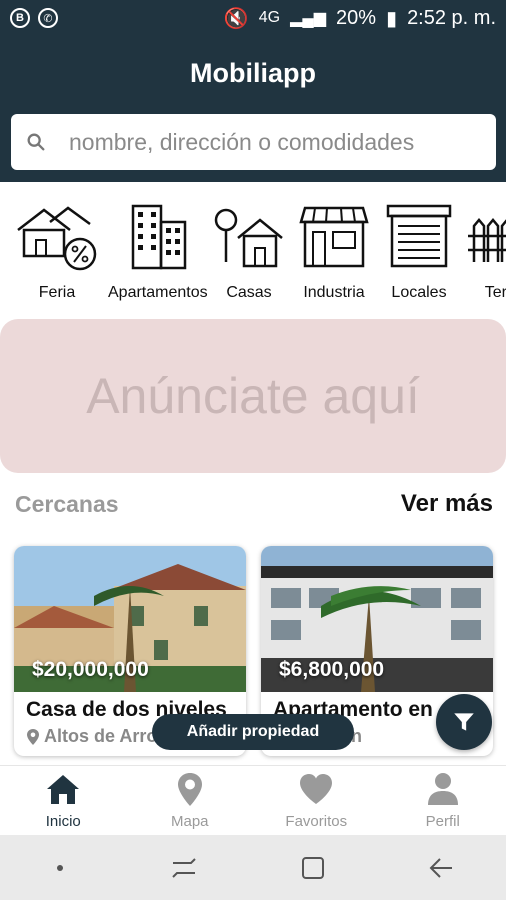 The height and width of the screenshot is (900, 506). Describe the element at coordinates (495, 292) in the screenshot. I see `category-label: Terre` at that location.